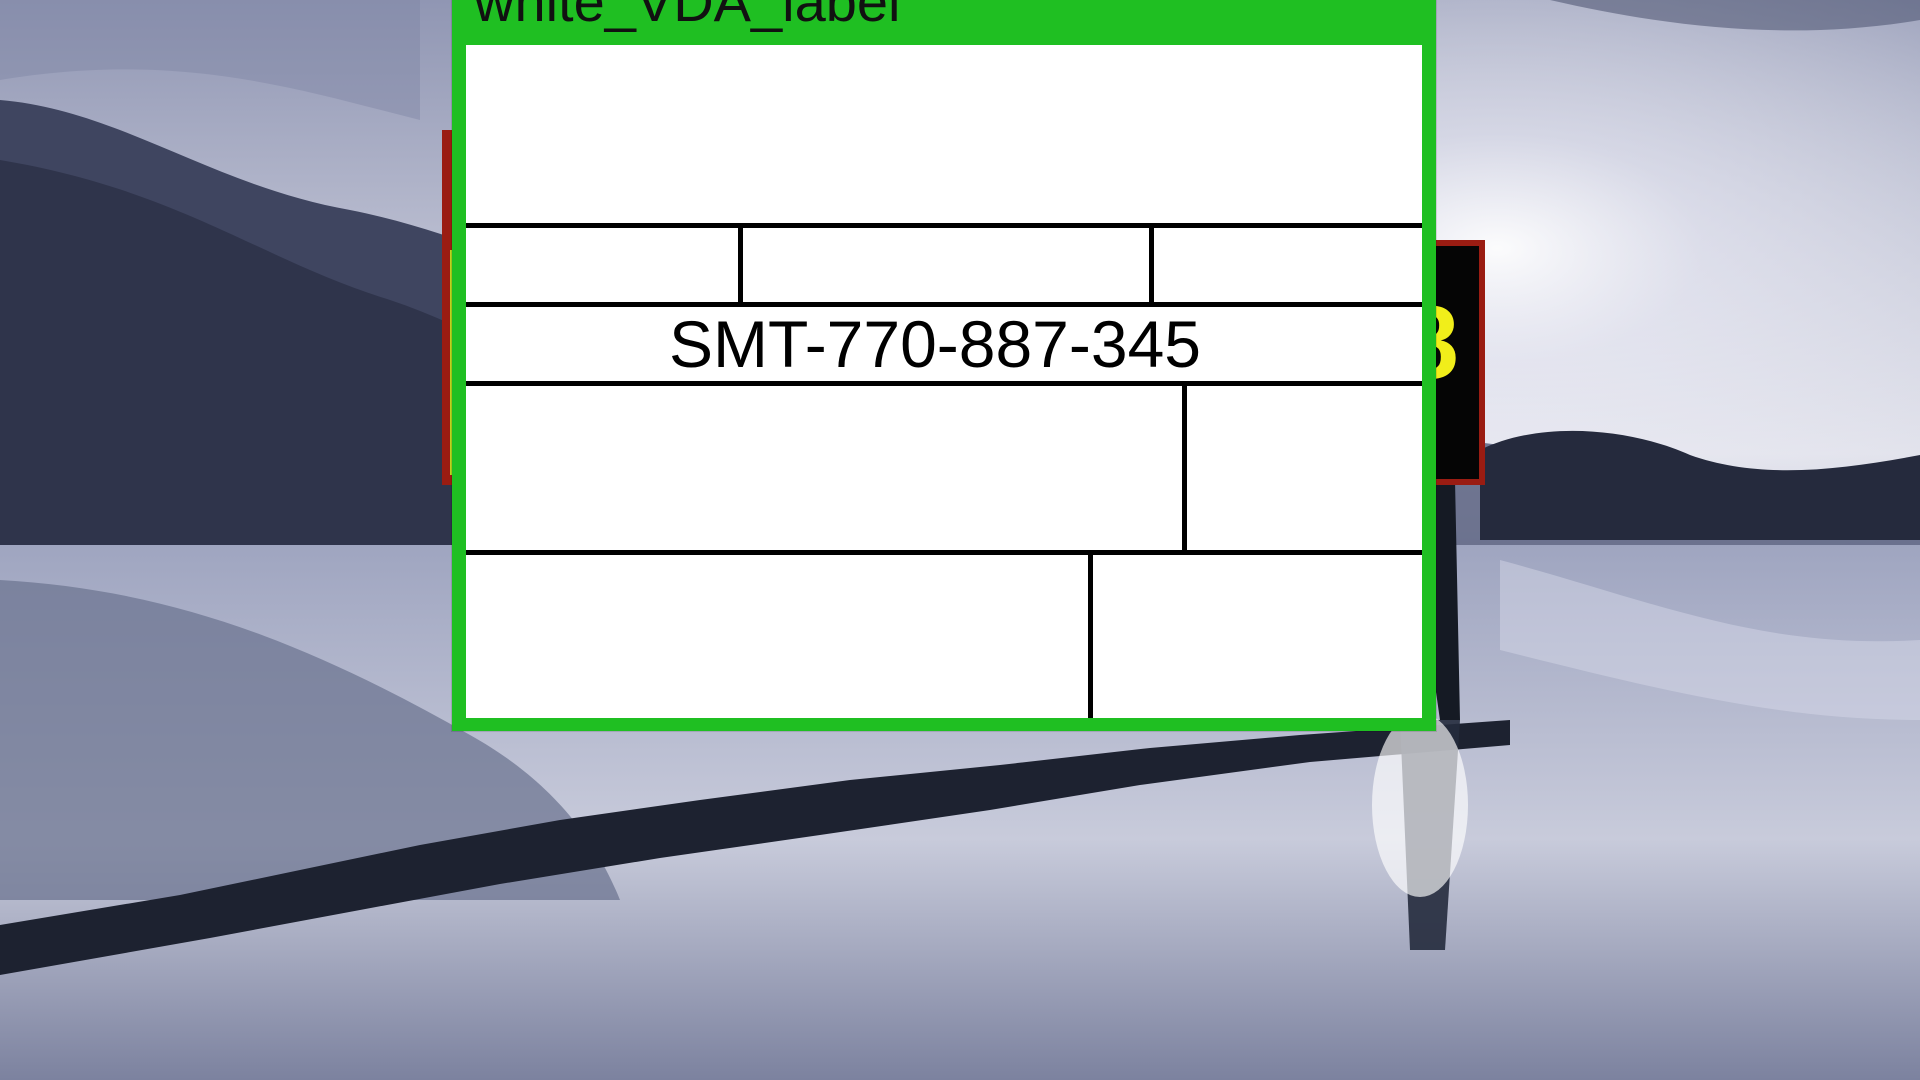  What do you see at coordinates (687, 16) in the screenshot?
I see `window-title: white_VDA_label` at bounding box center [687, 16].